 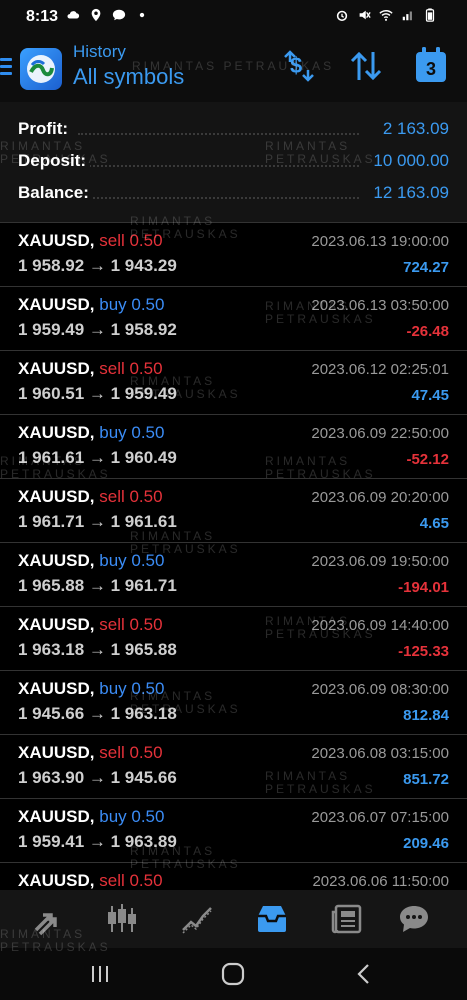 I want to click on deposit-filter-button: $, so click(x=299, y=68).